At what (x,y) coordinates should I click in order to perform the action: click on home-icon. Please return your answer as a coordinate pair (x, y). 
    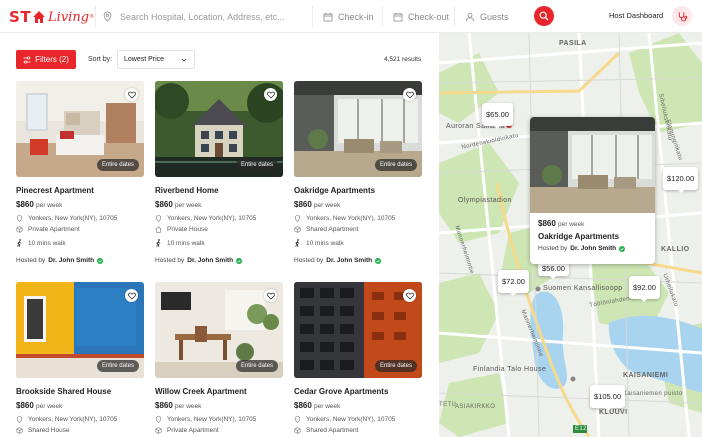
    Looking at the image, I should click on (158, 229).